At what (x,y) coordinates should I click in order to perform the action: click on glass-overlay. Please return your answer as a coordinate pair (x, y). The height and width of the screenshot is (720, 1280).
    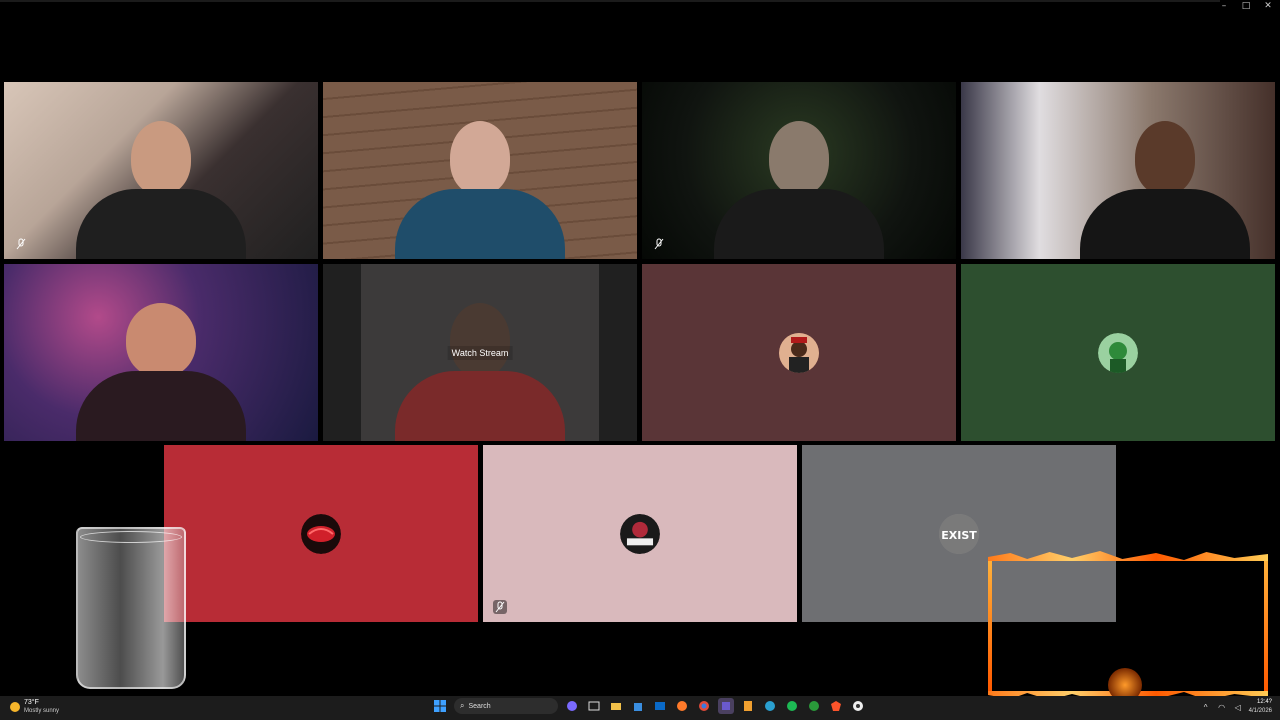
    Looking at the image, I should click on (131, 608).